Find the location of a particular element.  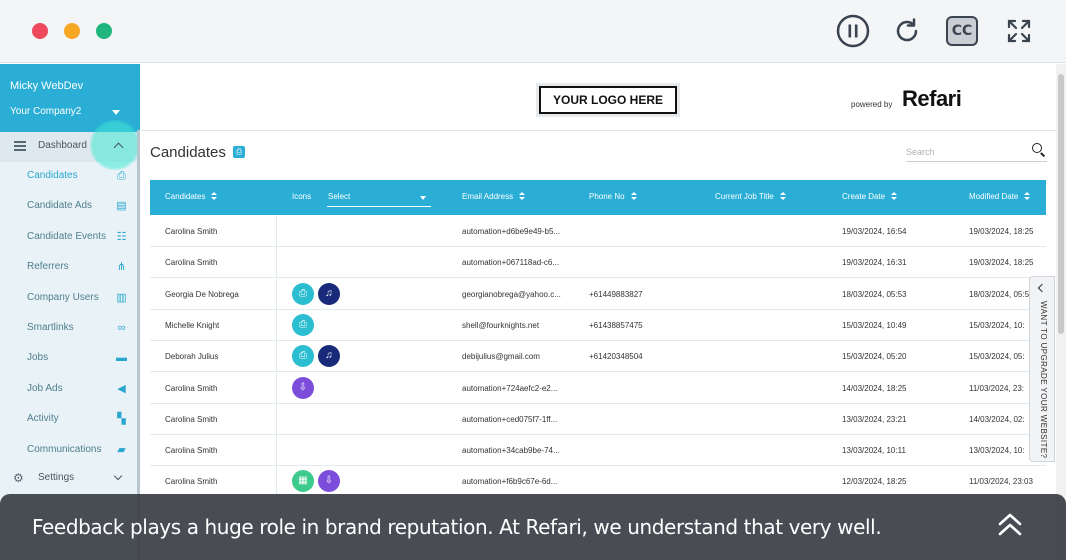

briefcase-icon: ▬ is located at coordinates (121, 358).